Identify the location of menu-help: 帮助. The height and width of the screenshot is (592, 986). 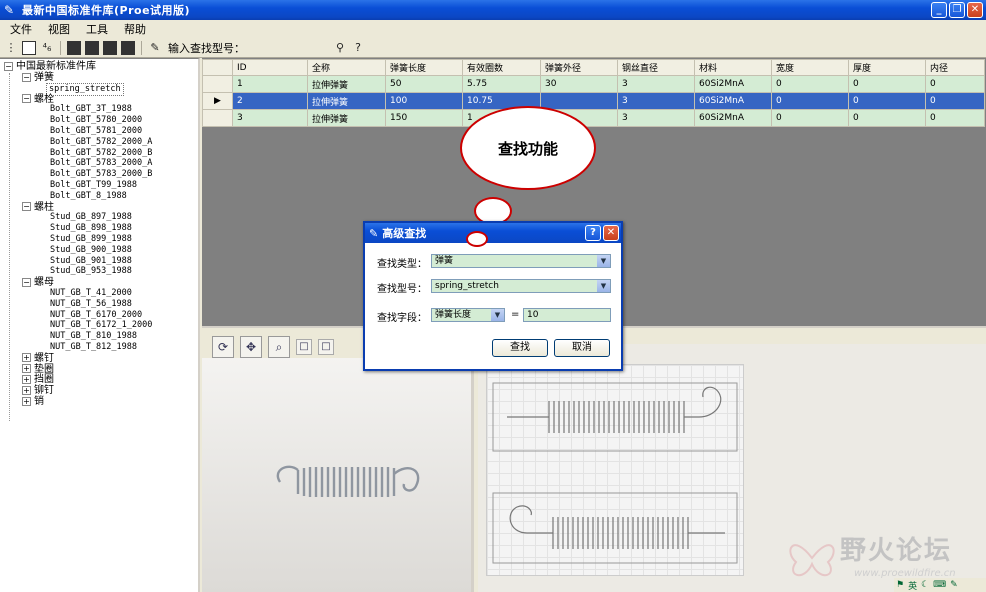
(135, 29).